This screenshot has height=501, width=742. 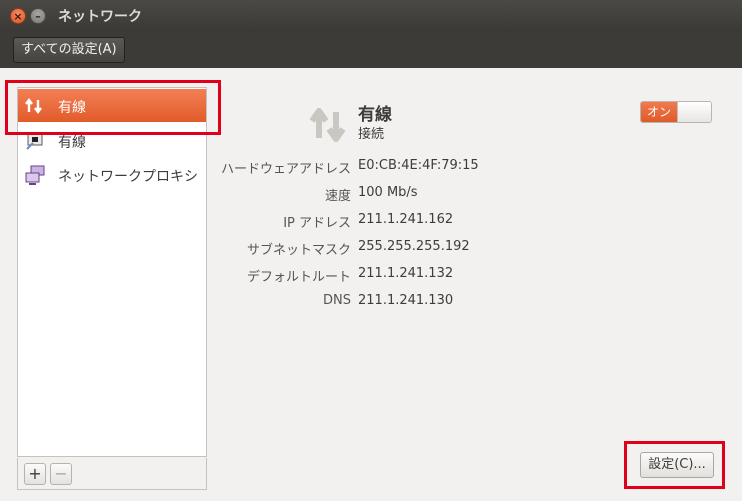 I want to click on close-button: ×, so click(x=18, y=16).